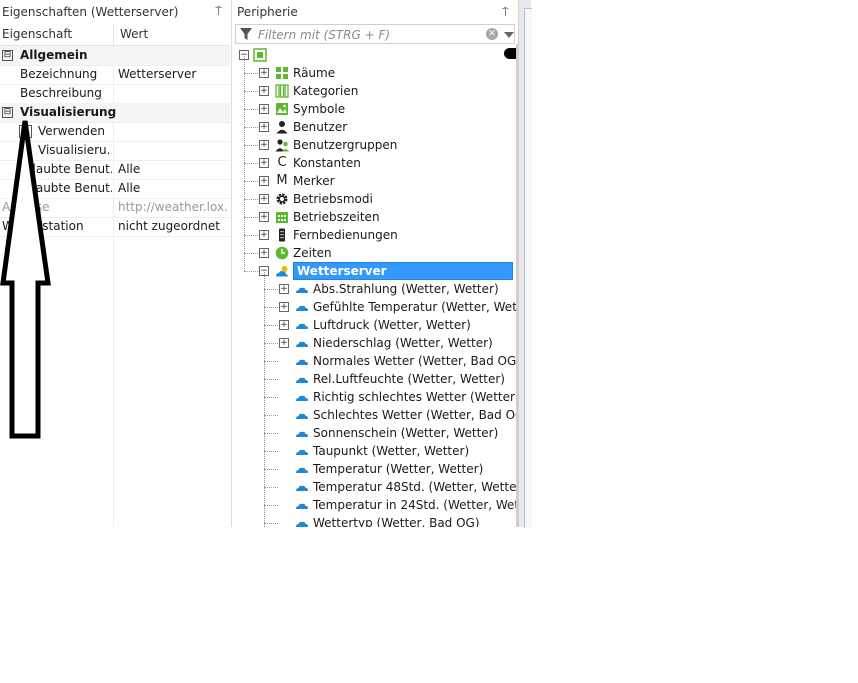  I want to click on weather-item: Richtig schlechtes Wetter (Wetter, Bad, so click(397, 397).